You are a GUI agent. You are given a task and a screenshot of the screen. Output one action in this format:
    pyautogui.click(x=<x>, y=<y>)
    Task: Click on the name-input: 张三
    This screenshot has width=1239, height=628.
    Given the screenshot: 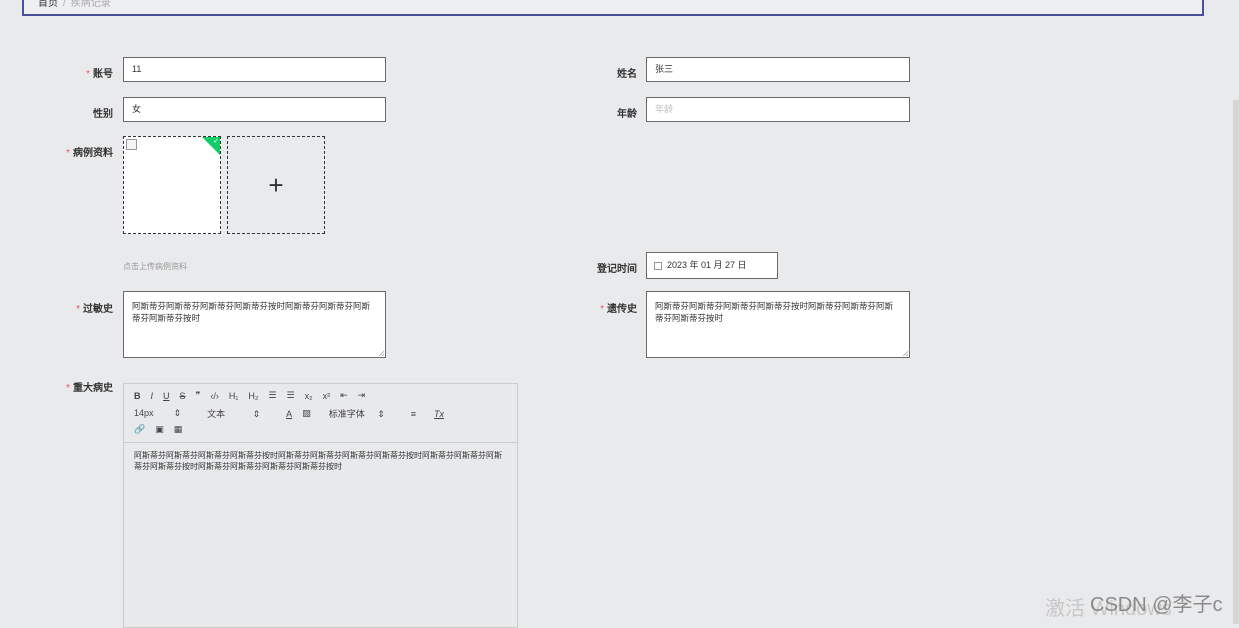 What is the action you would take?
    pyautogui.click(x=778, y=69)
    